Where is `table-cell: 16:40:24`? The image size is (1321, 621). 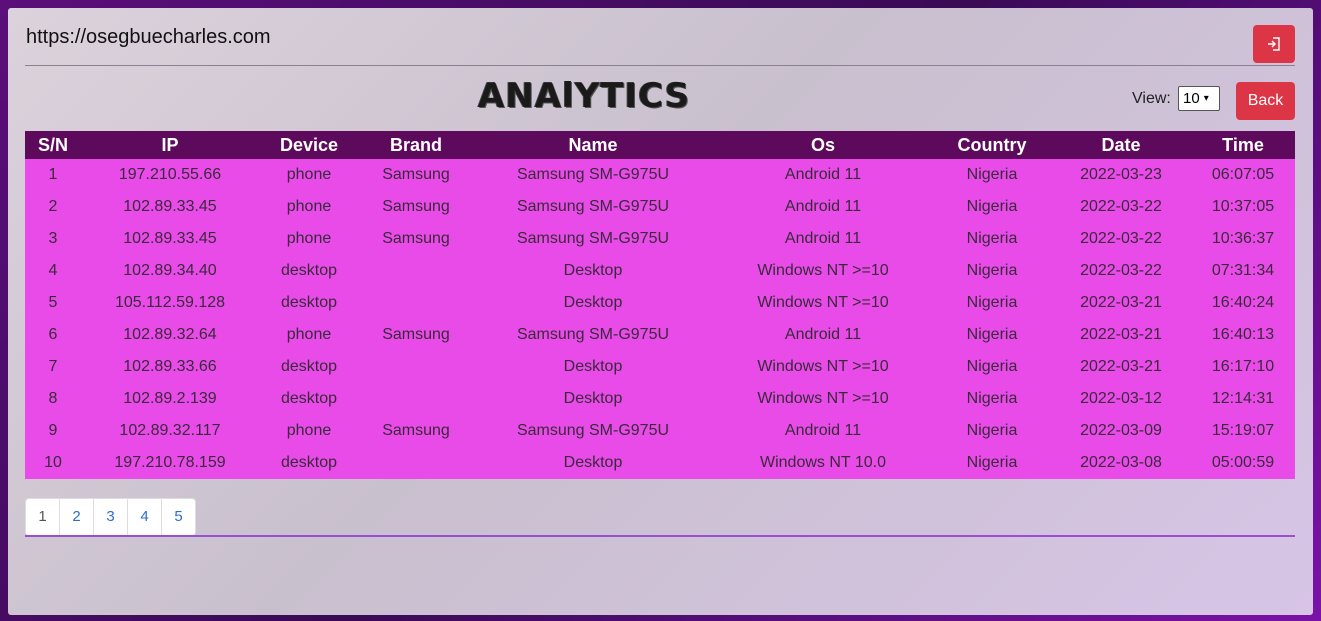 table-cell: 16:40:24 is located at coordinates (1243, 302).